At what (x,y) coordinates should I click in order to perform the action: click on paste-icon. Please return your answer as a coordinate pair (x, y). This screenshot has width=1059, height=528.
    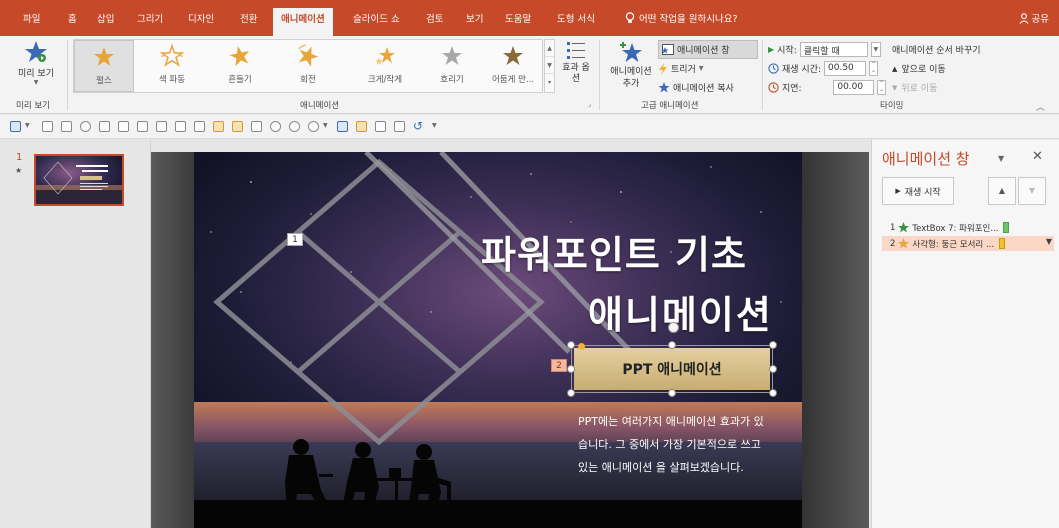
    Looking at the image, I should click on (66, 126).